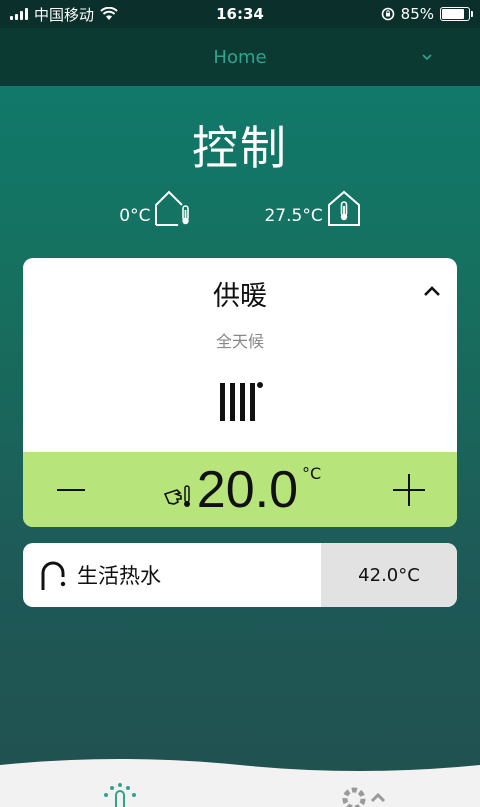 This screenshot has height=807, width=480. Describe the element at coordinates (19, 14) in the screenshot. I see `signal-icon` at that location.